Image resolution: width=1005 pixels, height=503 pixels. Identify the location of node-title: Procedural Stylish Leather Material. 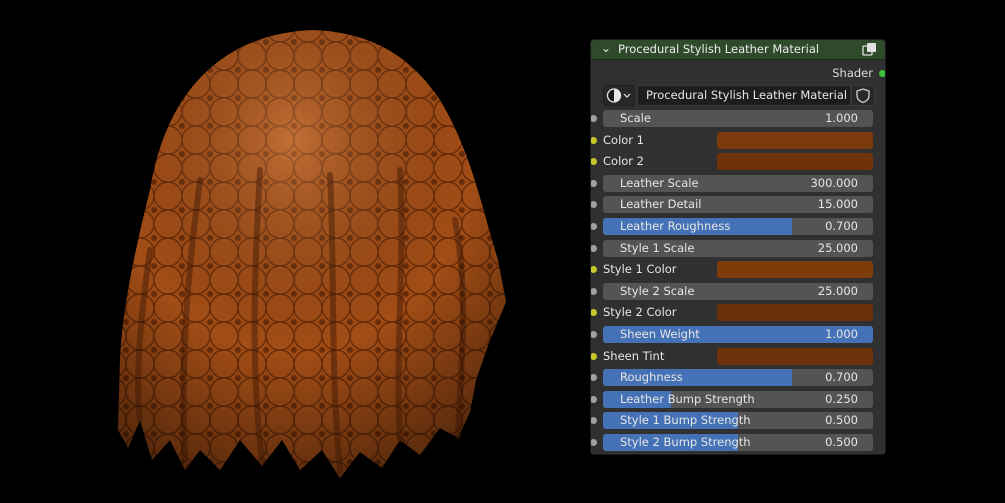
(719, 49).